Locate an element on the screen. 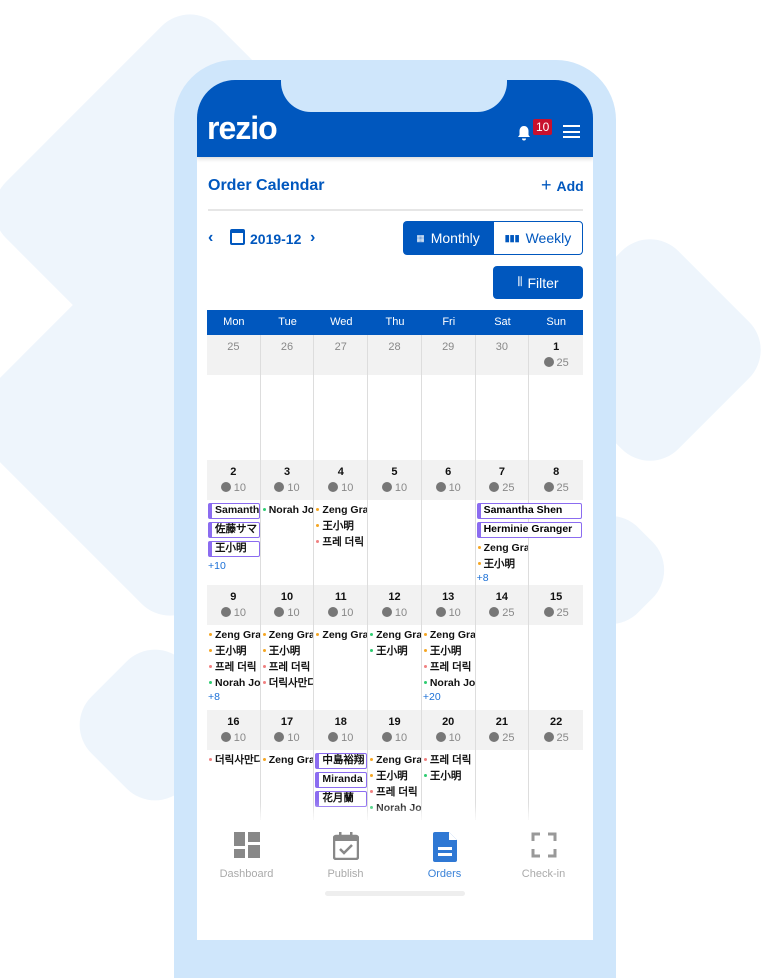 The width and height of the screenshot is (768, 978). next-month-button: › is located at coordinates (312, 238).